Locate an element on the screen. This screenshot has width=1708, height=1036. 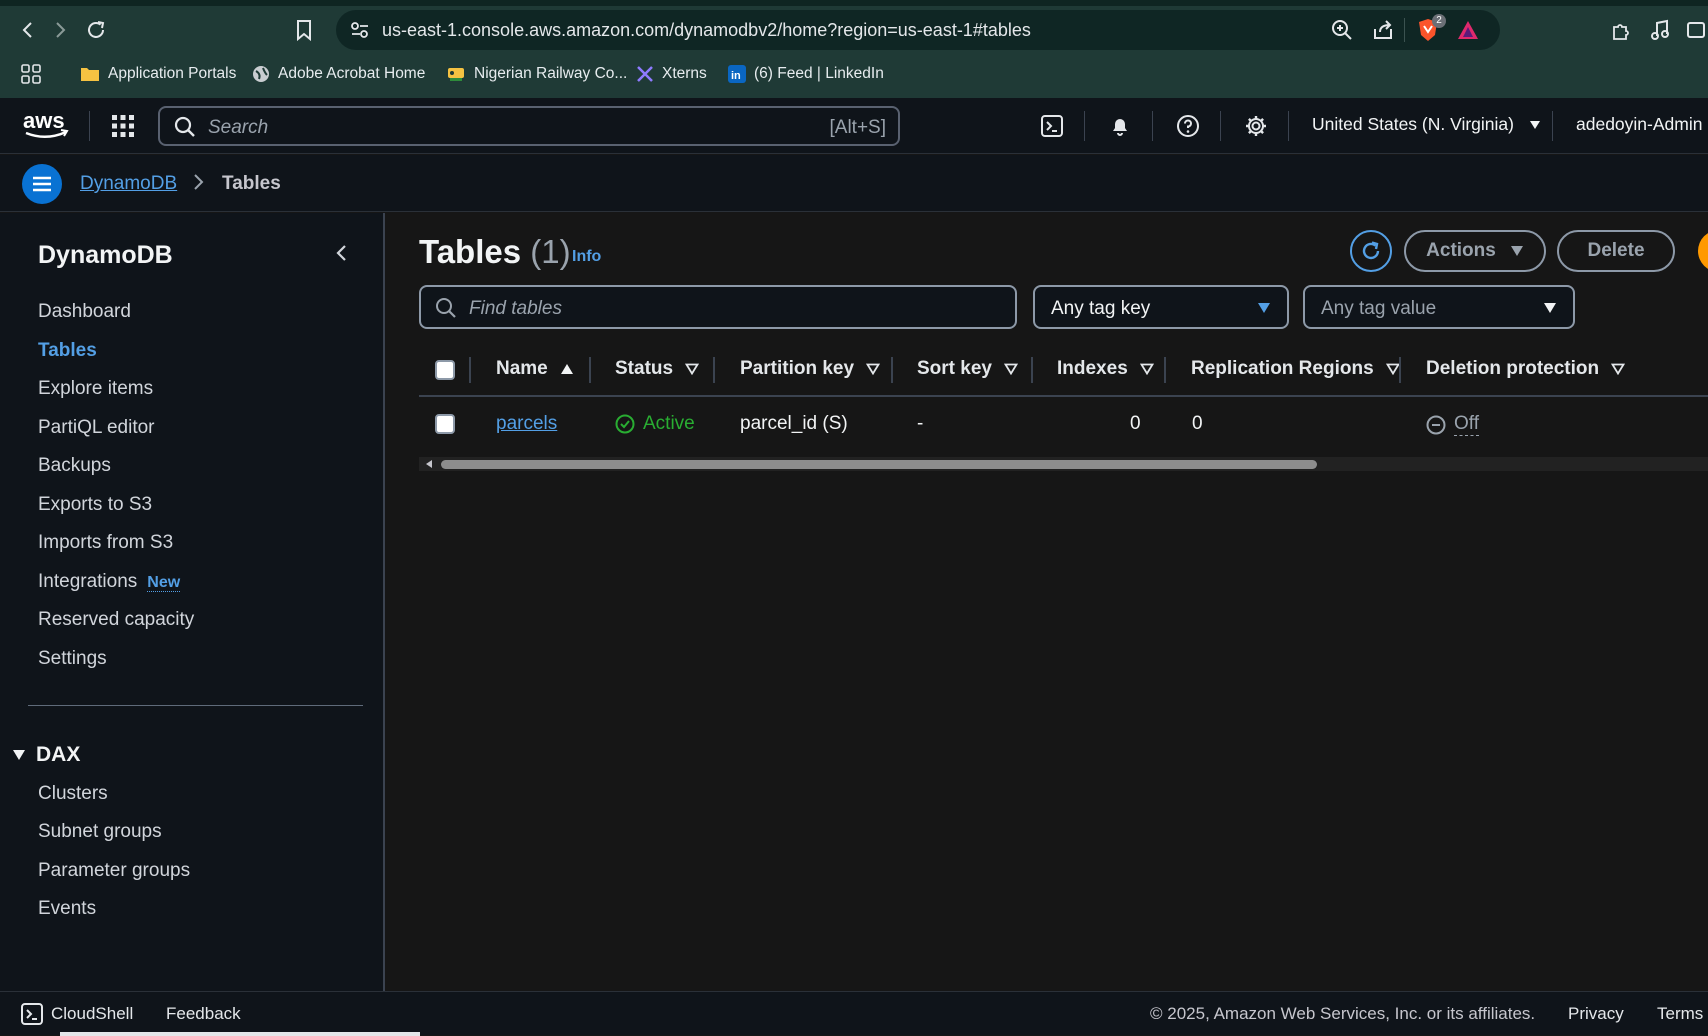
bookmark-xterns: Xterns is located at coordinates (671, 74).